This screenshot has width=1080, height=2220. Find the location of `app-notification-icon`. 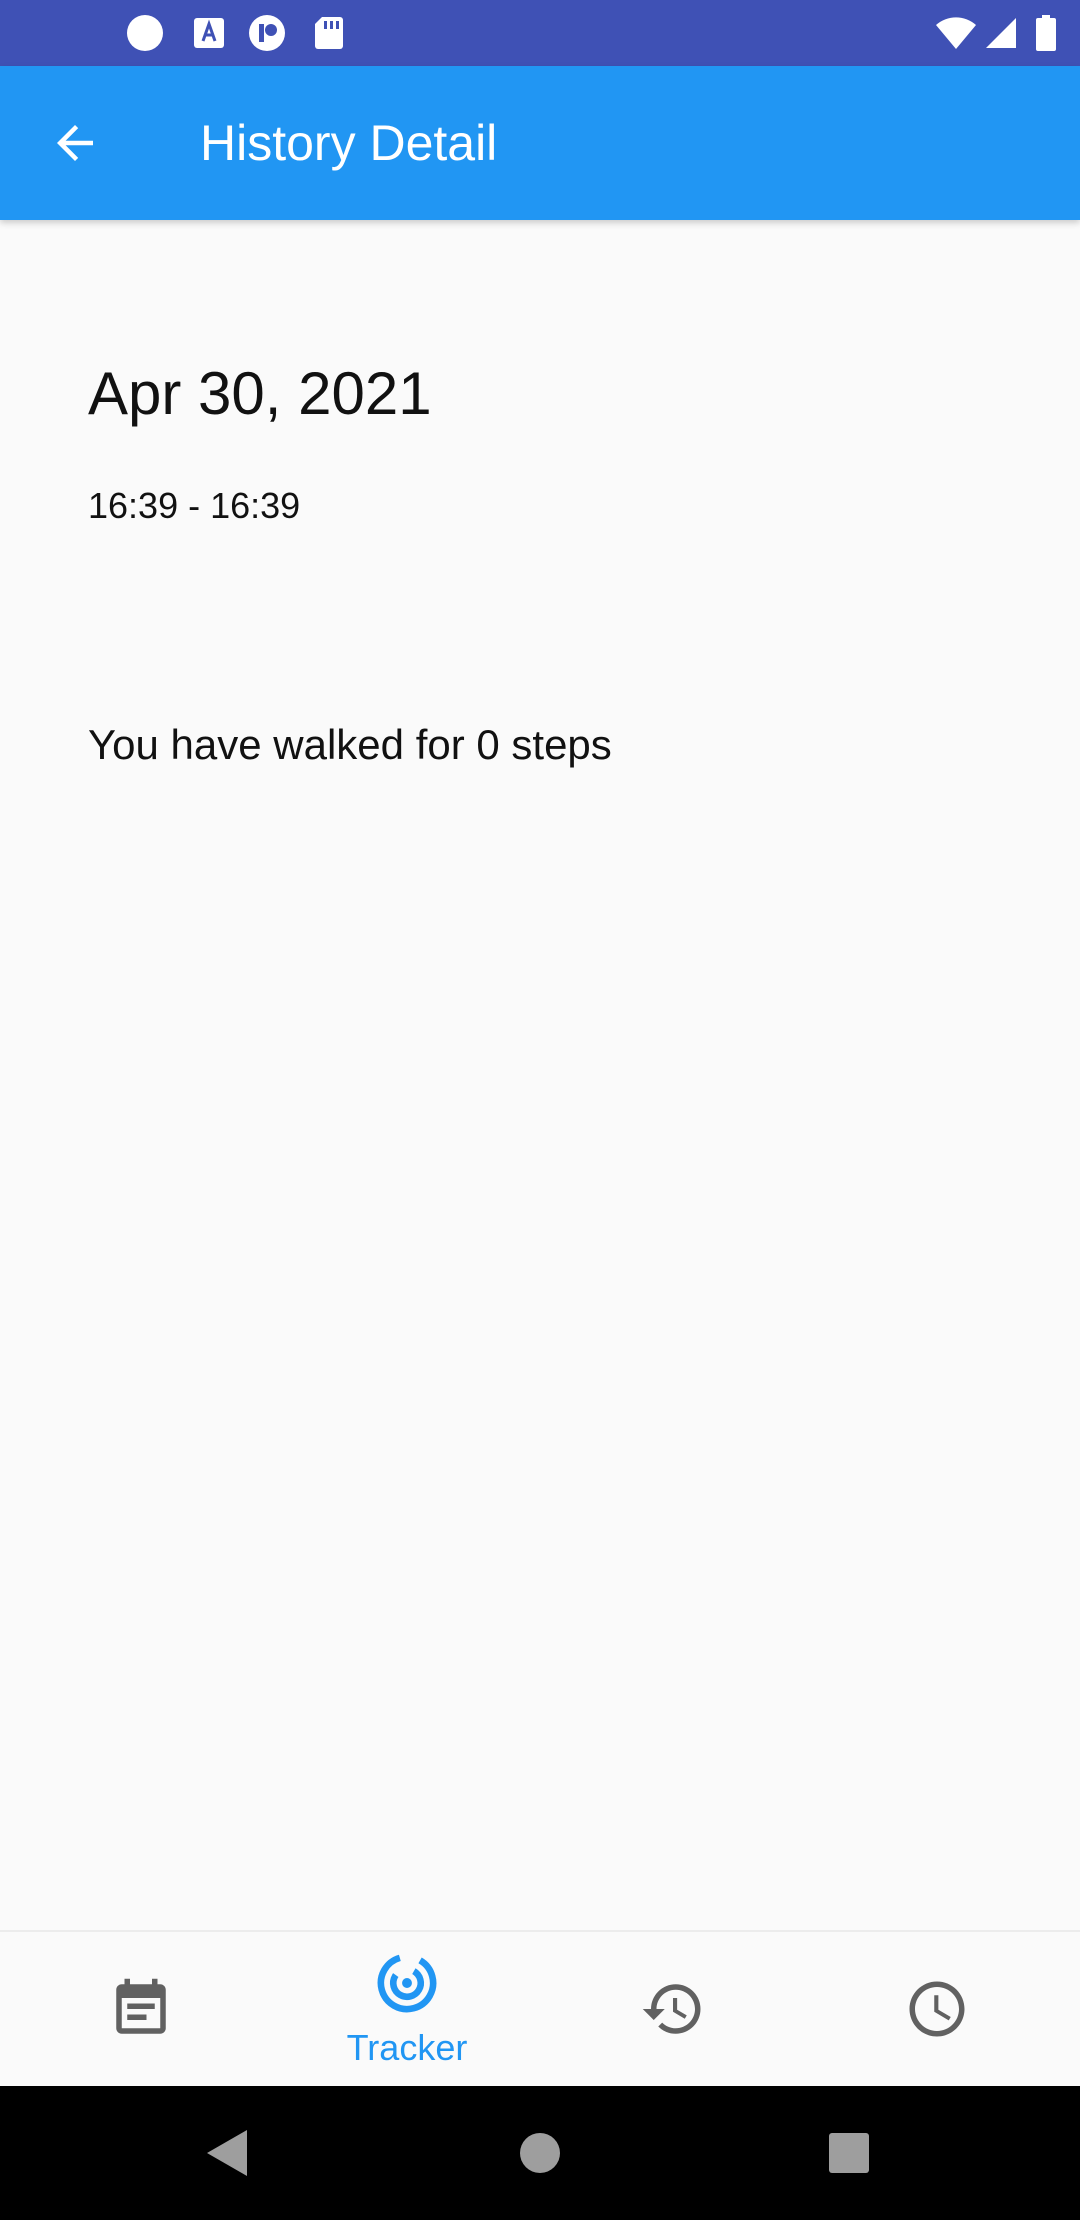

app-notification-icon is located at coordinates (267, 33).